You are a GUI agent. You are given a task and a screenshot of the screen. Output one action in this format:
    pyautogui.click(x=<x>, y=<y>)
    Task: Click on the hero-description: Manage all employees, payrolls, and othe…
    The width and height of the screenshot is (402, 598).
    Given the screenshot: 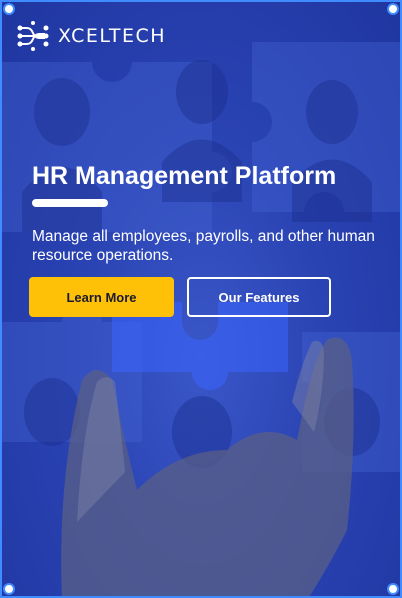 What is the action you would take?
    pyautogui.click(x=203, y=246)
    